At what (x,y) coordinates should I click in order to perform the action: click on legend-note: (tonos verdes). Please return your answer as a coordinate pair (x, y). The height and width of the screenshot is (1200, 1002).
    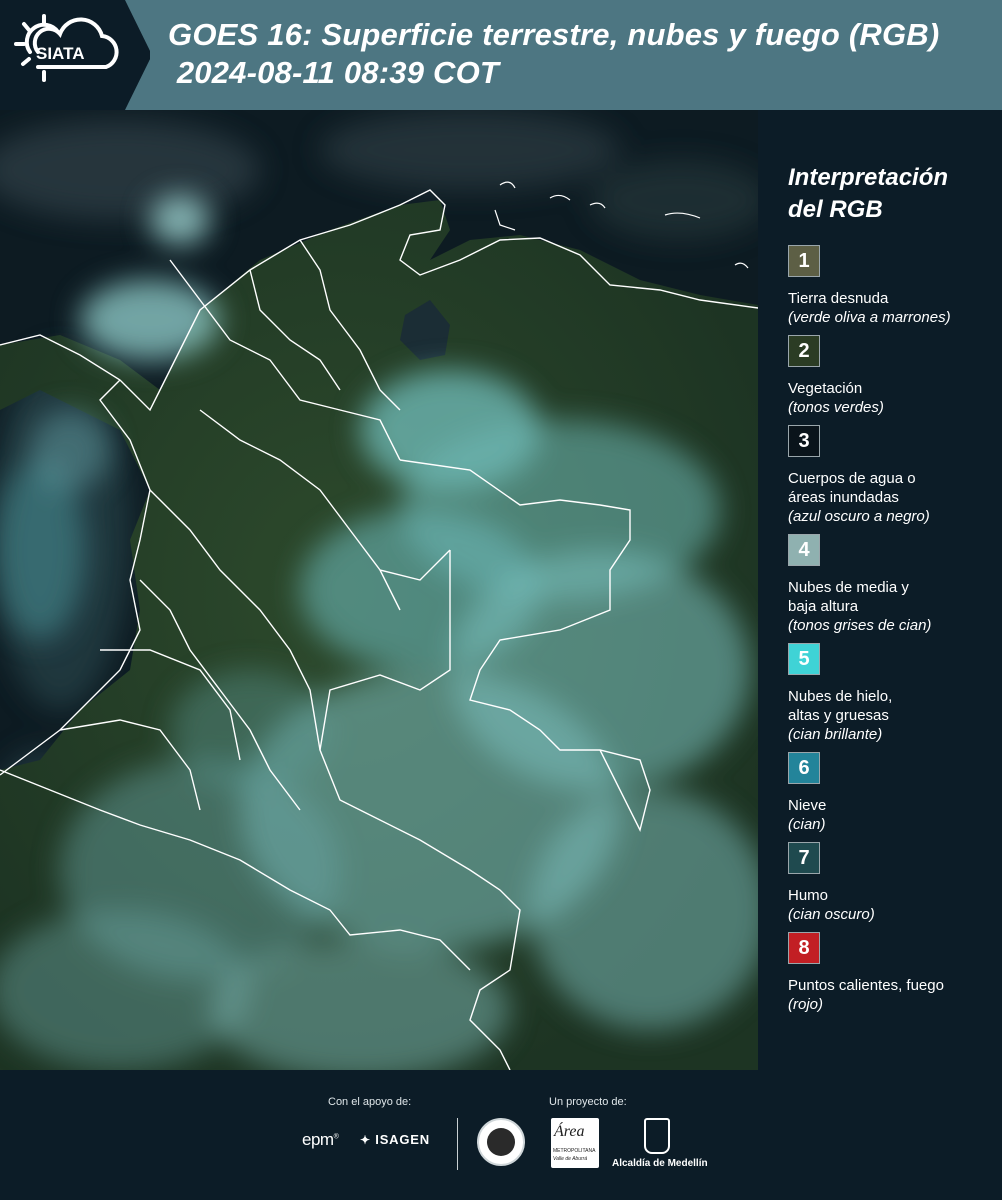
    Looking at the image, I should click on (836, 407).